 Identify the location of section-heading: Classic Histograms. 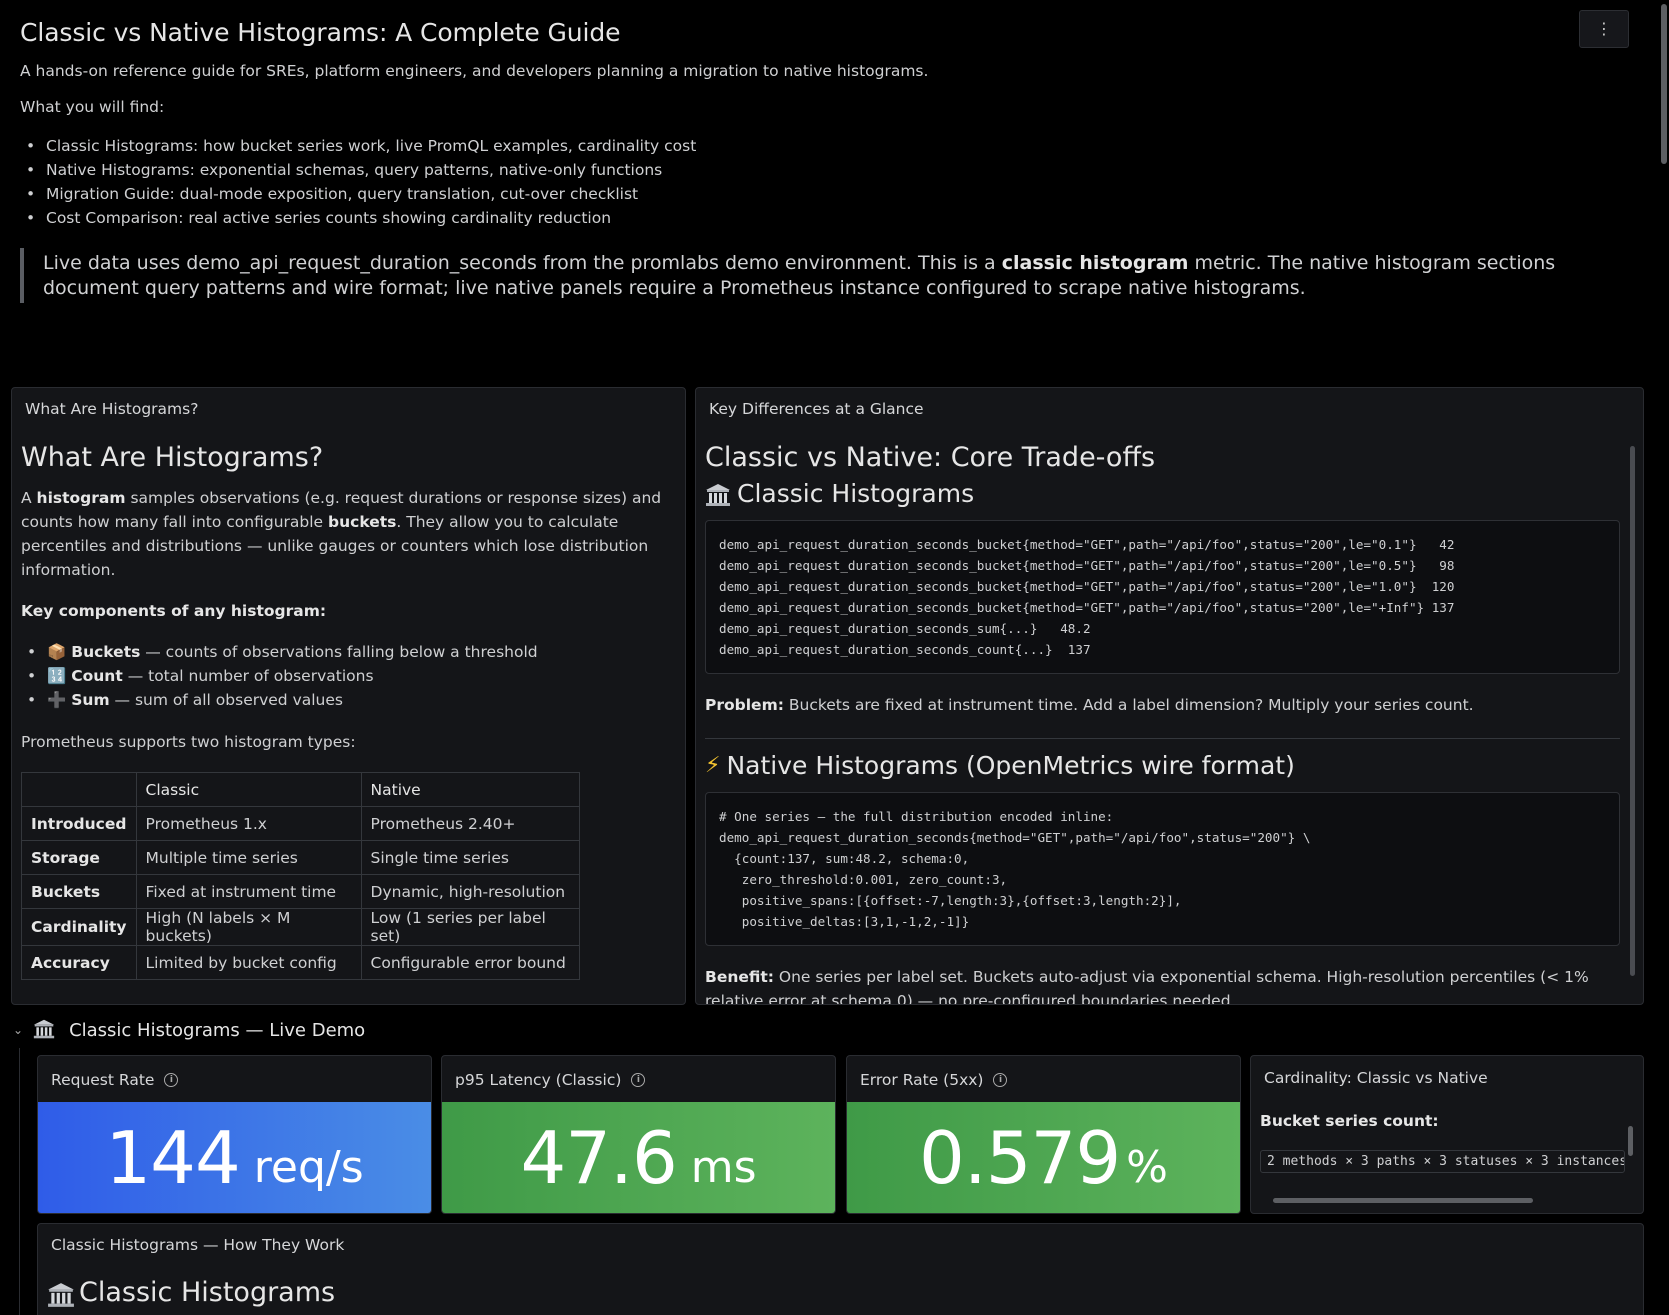
(840, 1287).